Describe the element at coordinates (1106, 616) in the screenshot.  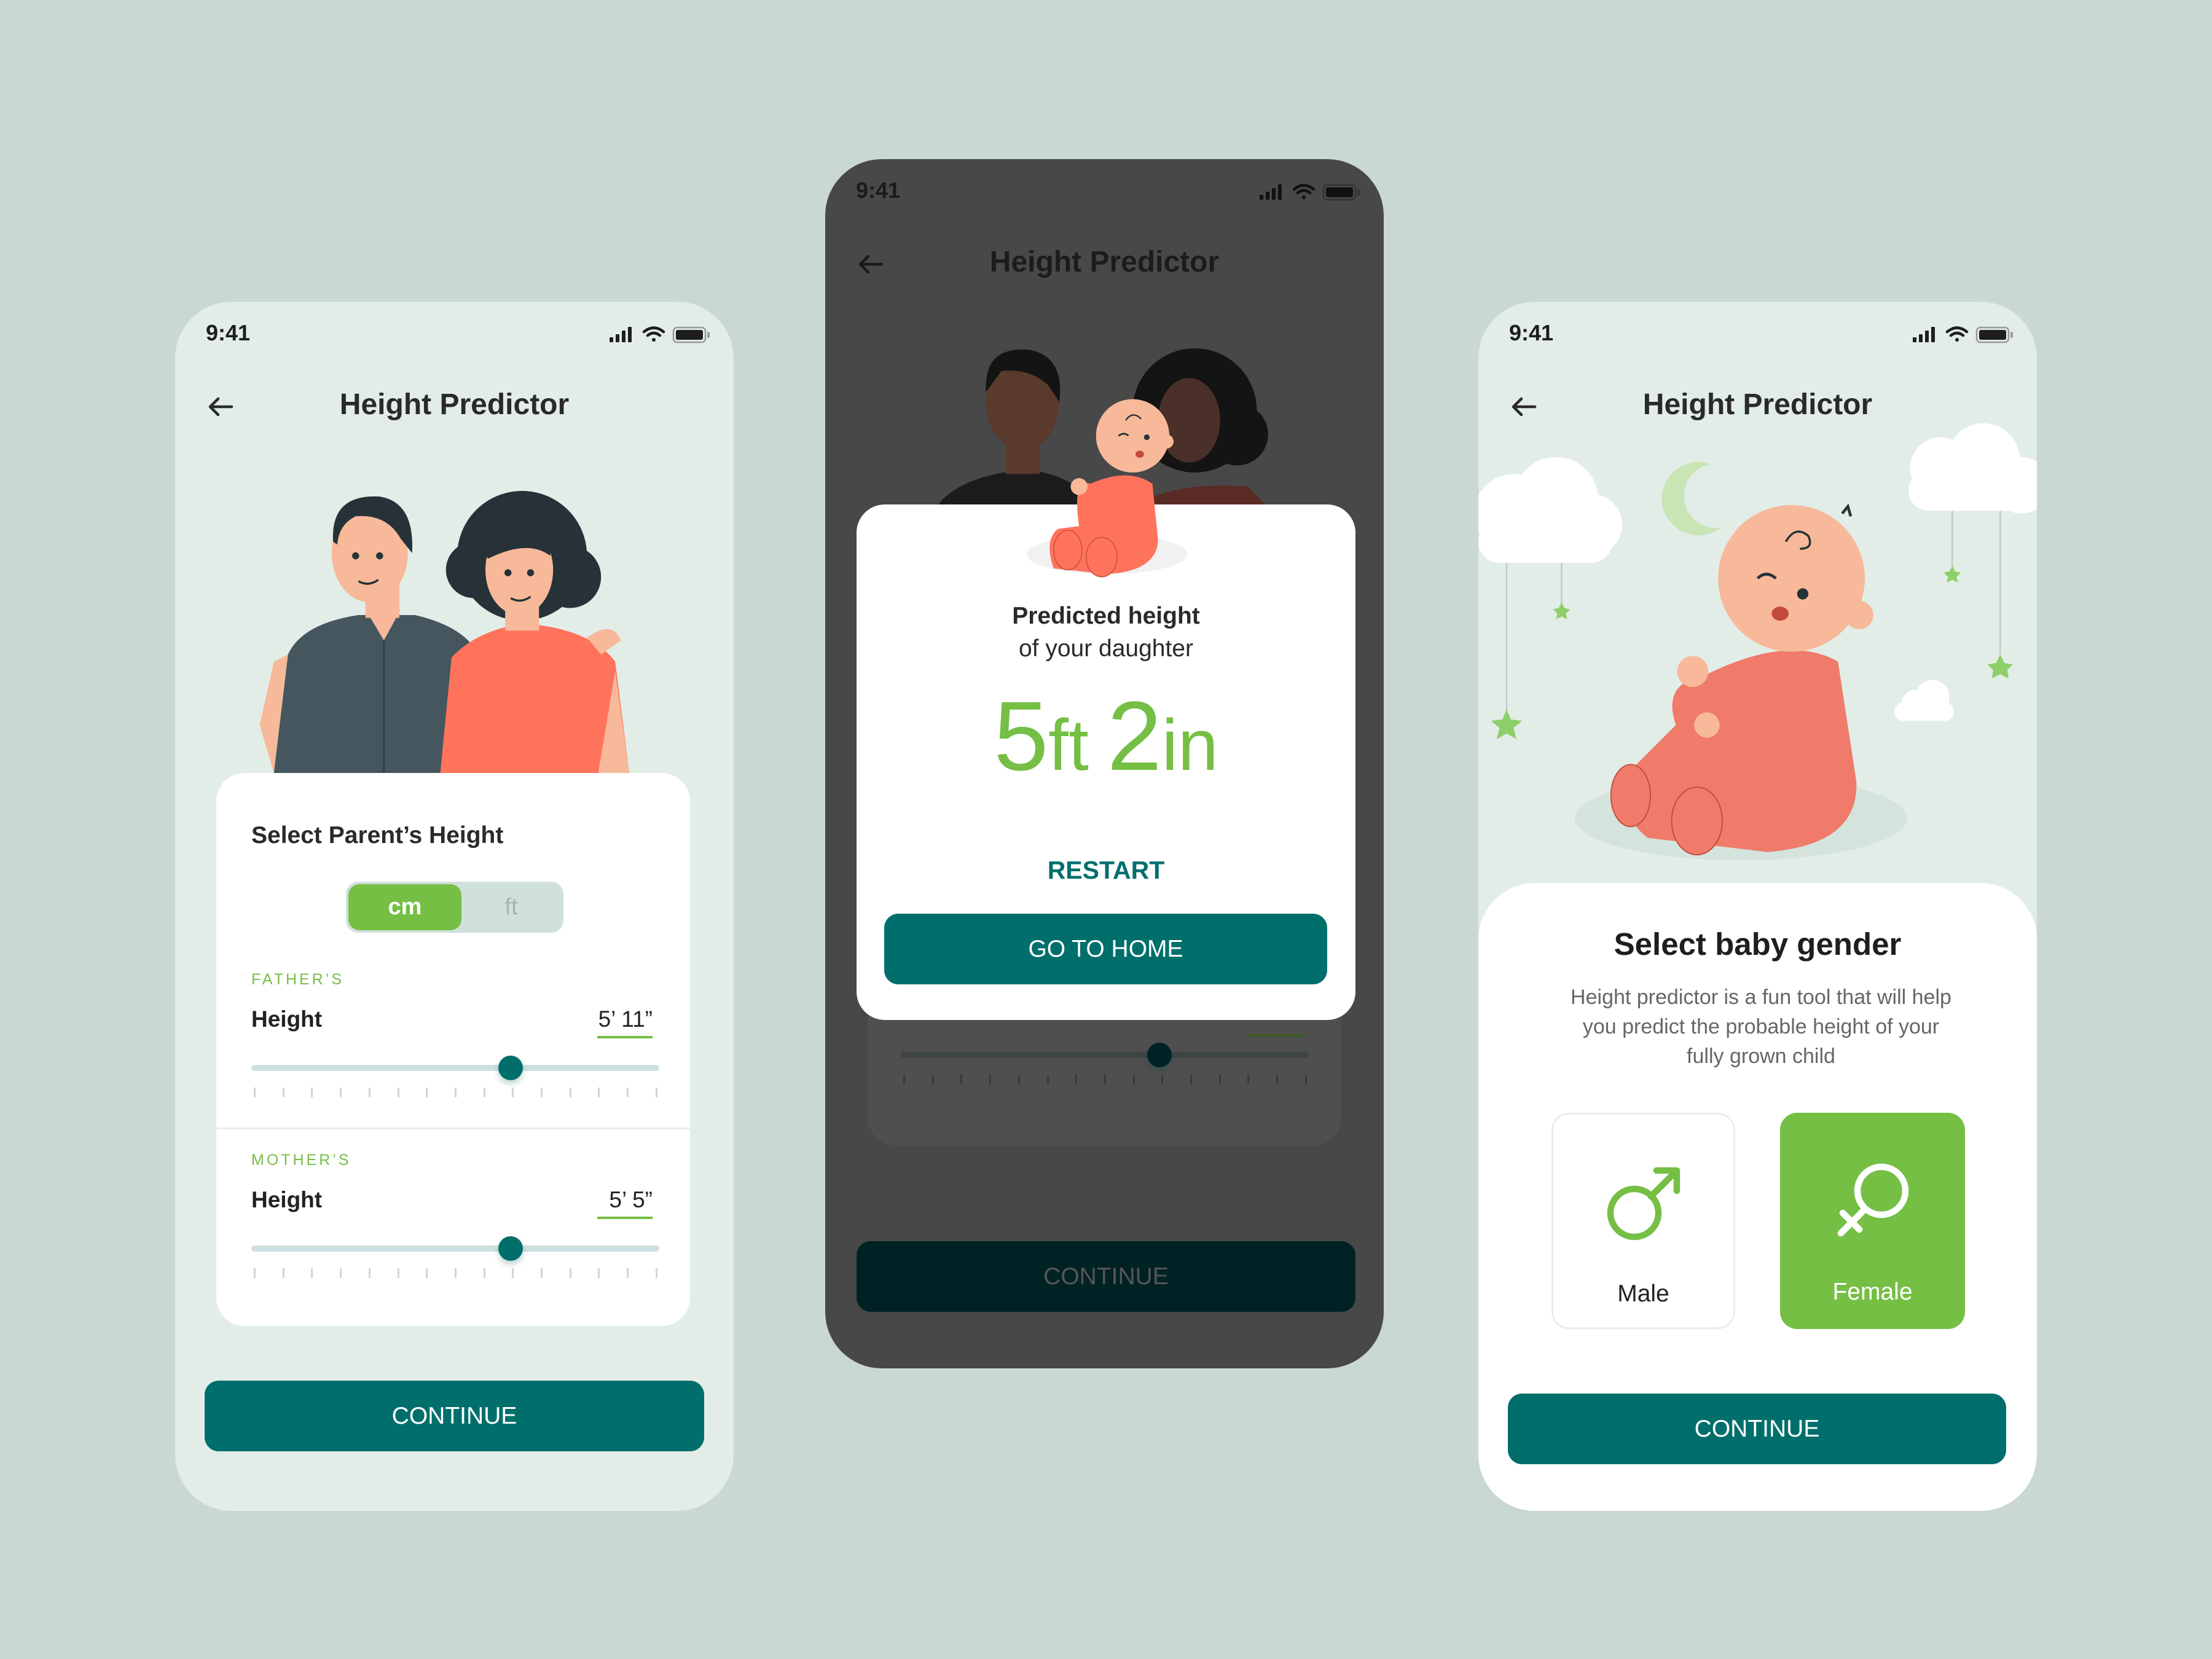
I see `result-line-1: Predicted height` at that location.